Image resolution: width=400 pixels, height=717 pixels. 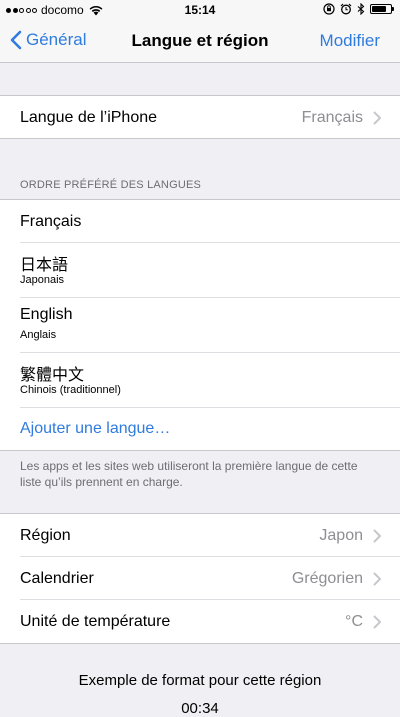 What do you see at coordinates (341, 535) in the screenshot?
I see `region-value: Japon` at bounding box center [341, 535].